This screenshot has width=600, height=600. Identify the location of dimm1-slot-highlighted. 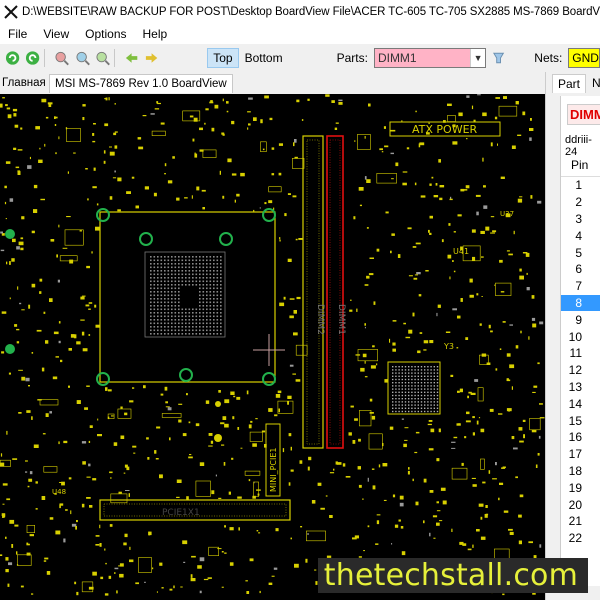
(335, 292).